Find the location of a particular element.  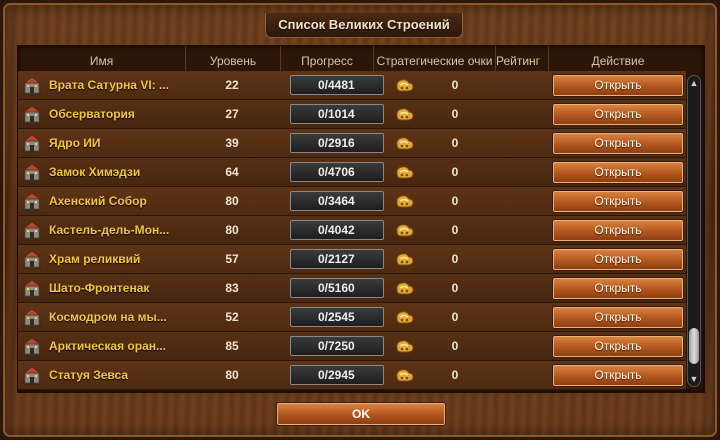

progress-bar: 0/5160 is located at coordinates (337, 288).